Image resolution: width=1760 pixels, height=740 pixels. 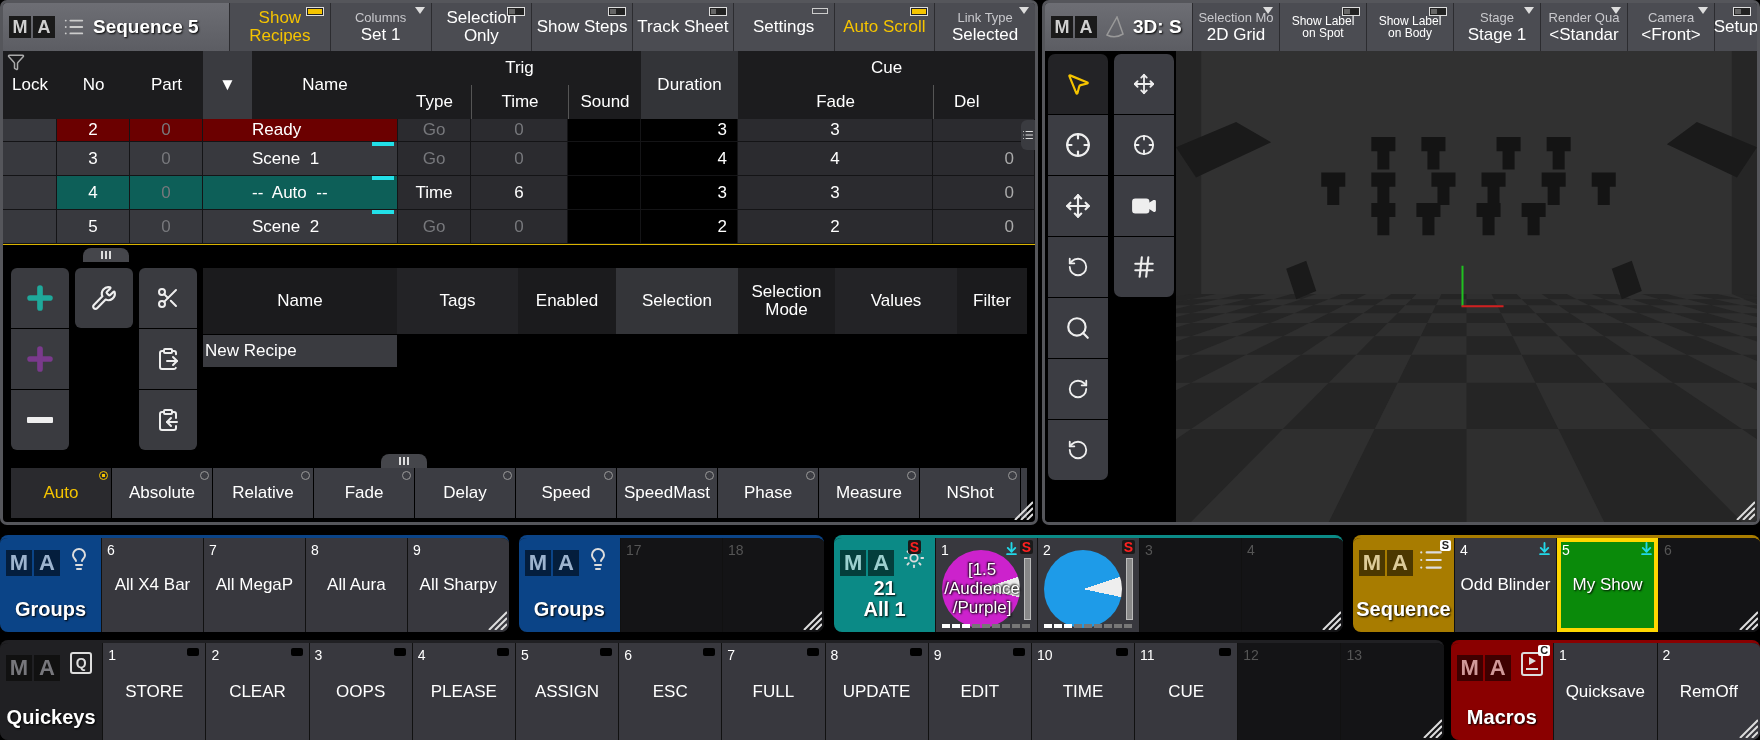 What do you see at coordinates (1028, 135) in the screenshot?
I see `scroll-handle` at bounding box center [1028, 135].